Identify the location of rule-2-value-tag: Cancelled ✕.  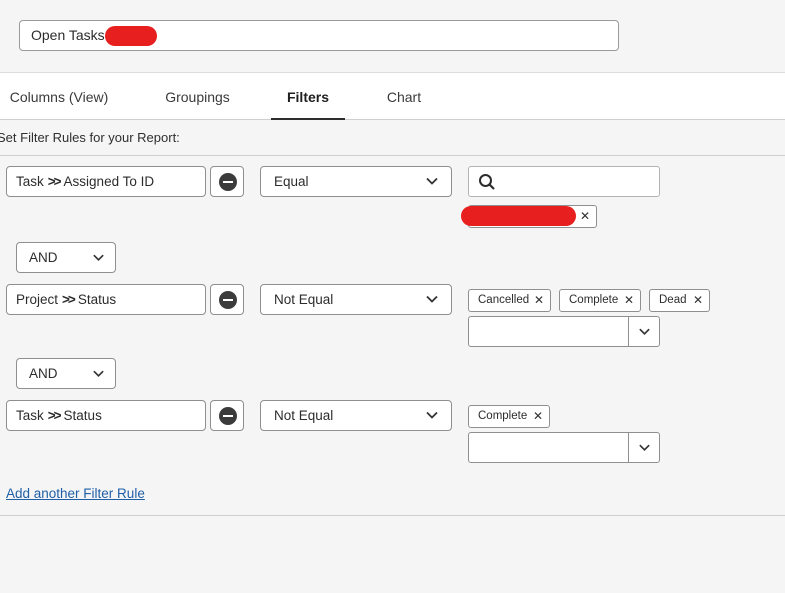
(509, 300).